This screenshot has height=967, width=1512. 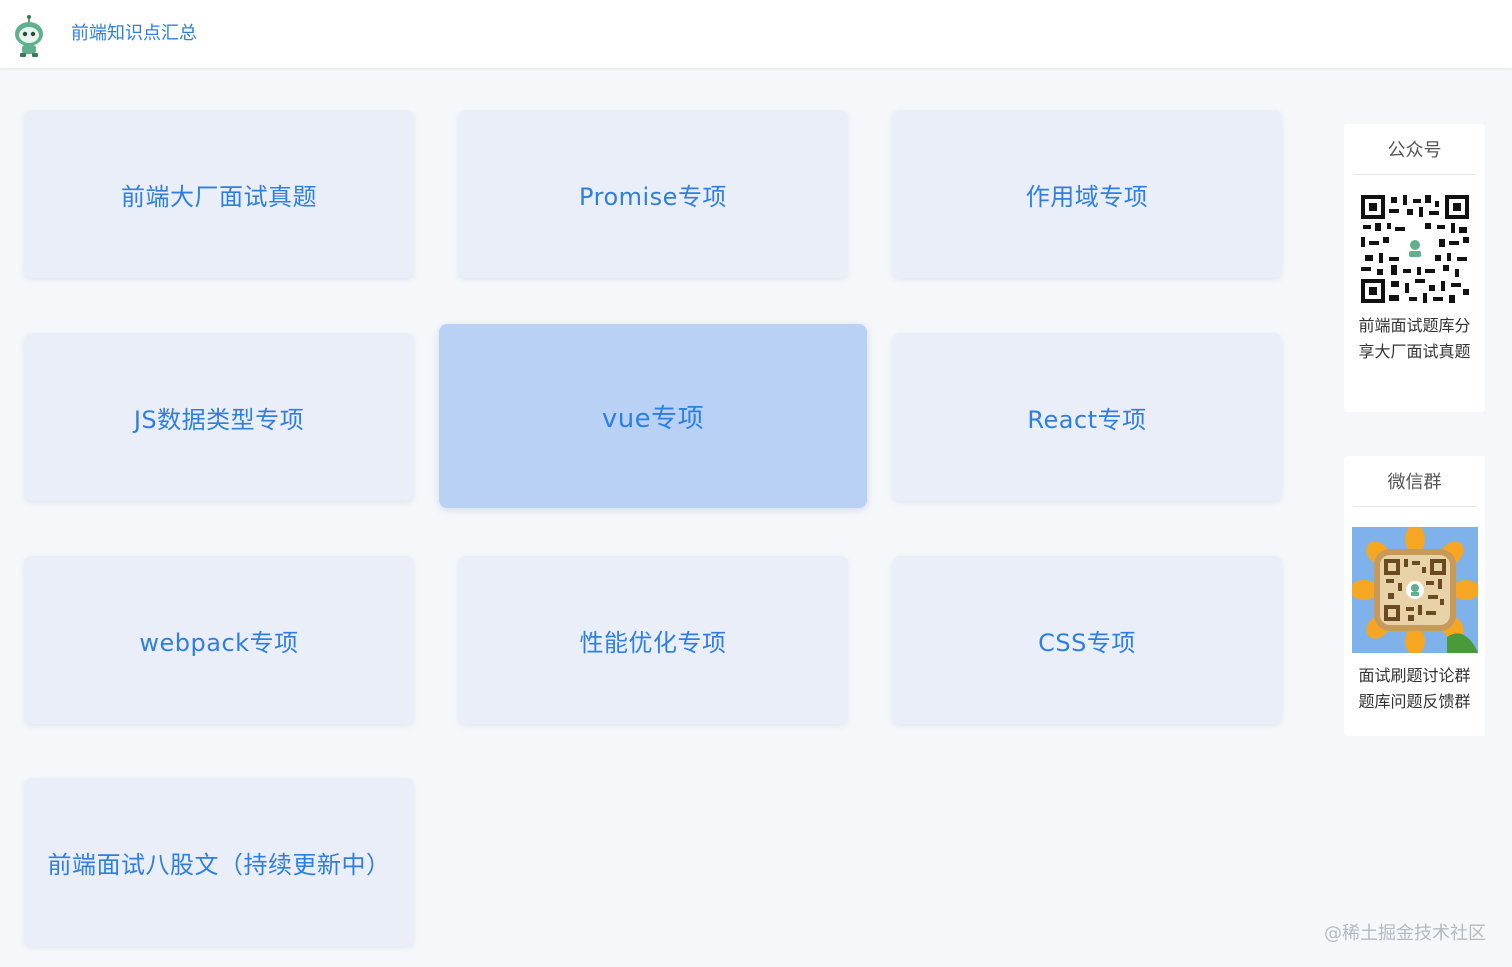 I want to click on card-label: 前端面试八股文（持续更新中）, so click(x=219, y=864).